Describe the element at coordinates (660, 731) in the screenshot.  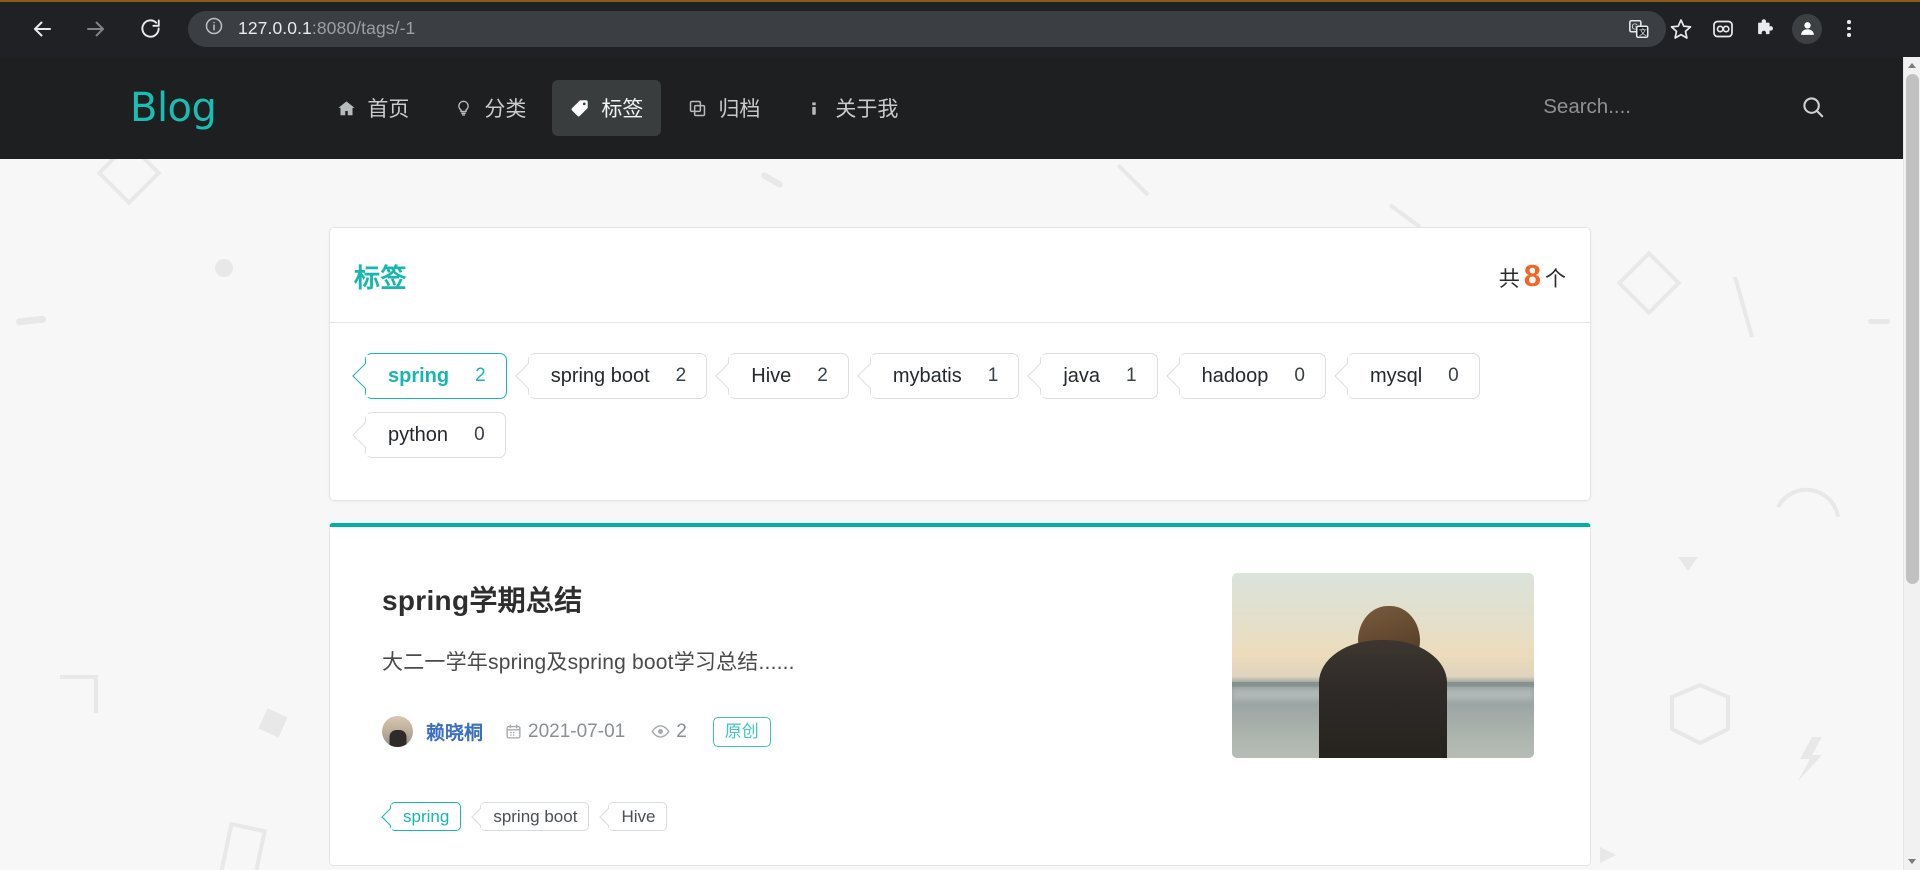
I see `eye-icon` at that location.